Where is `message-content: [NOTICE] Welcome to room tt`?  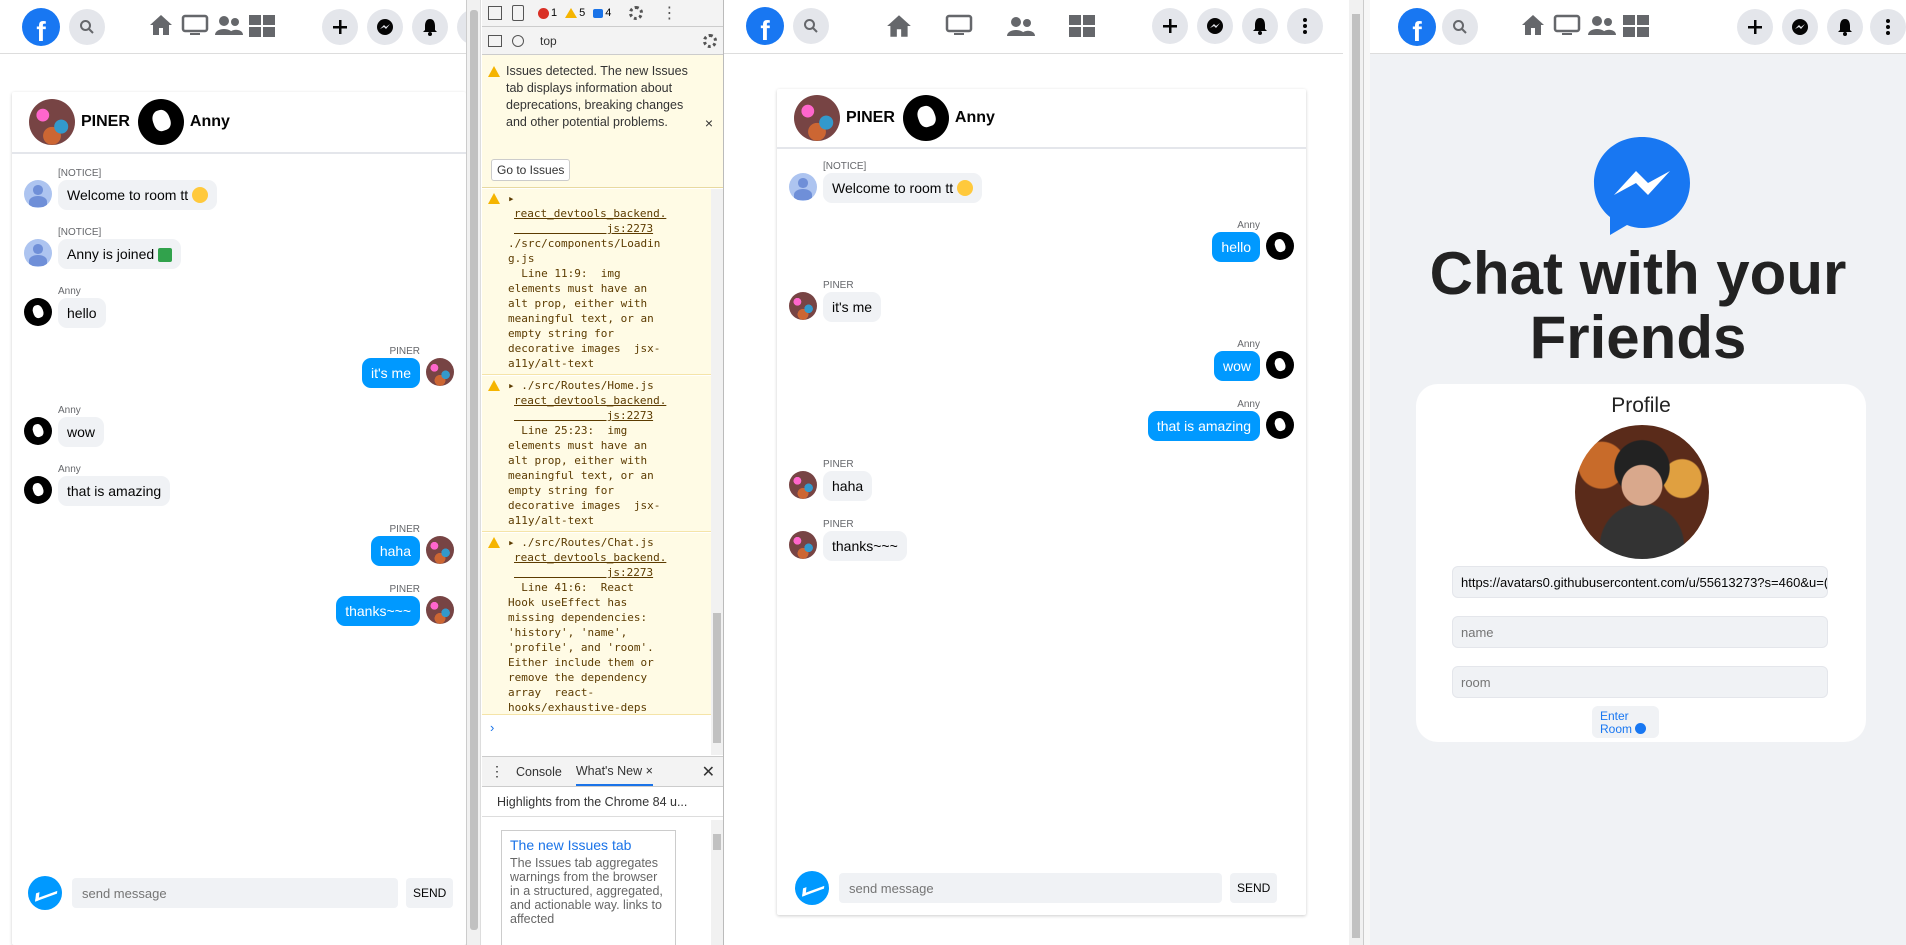
message-content: [NOTICE] Welcome to room tt is located at coordinates (138, 189).